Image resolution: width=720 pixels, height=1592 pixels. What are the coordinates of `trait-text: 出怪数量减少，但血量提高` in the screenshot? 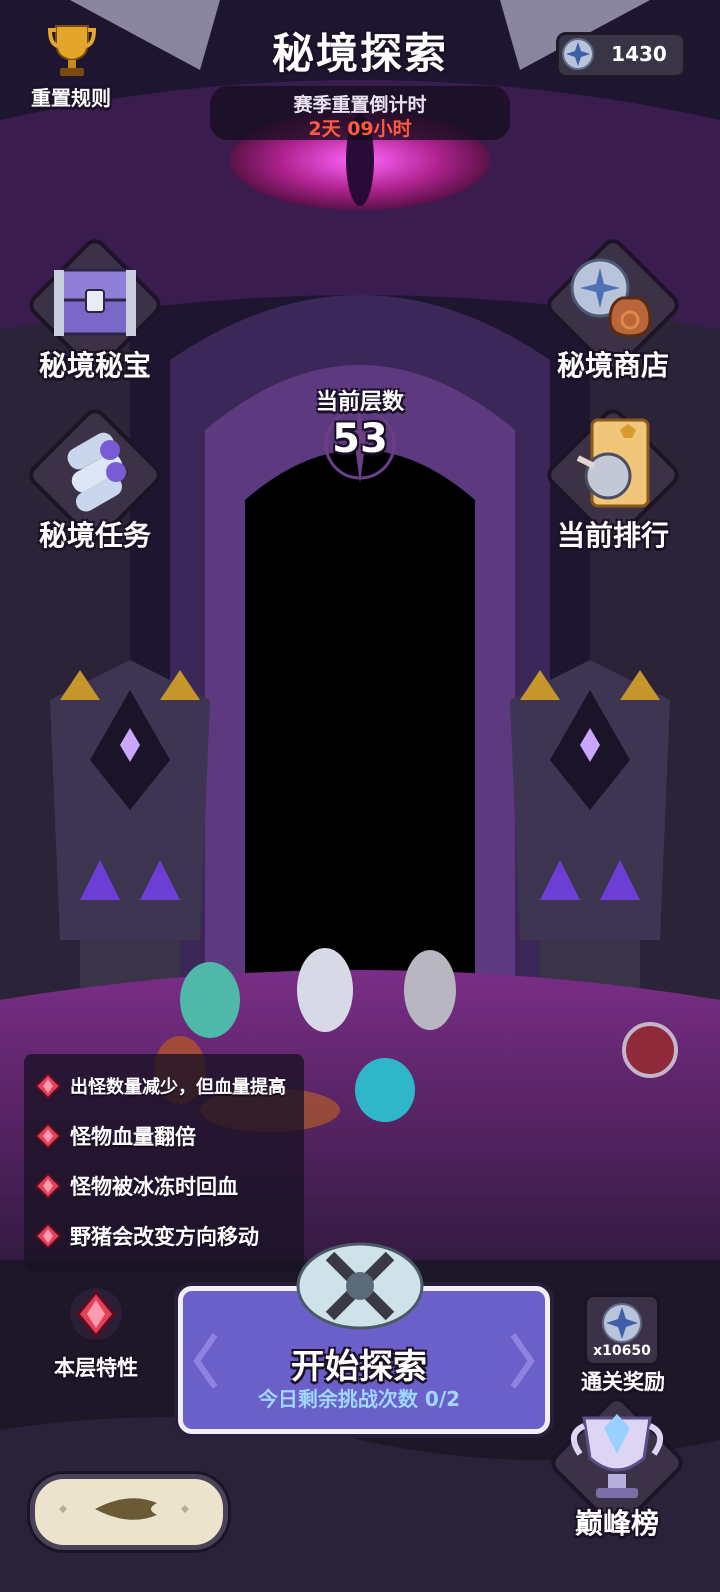 It's located at (178, 1087).